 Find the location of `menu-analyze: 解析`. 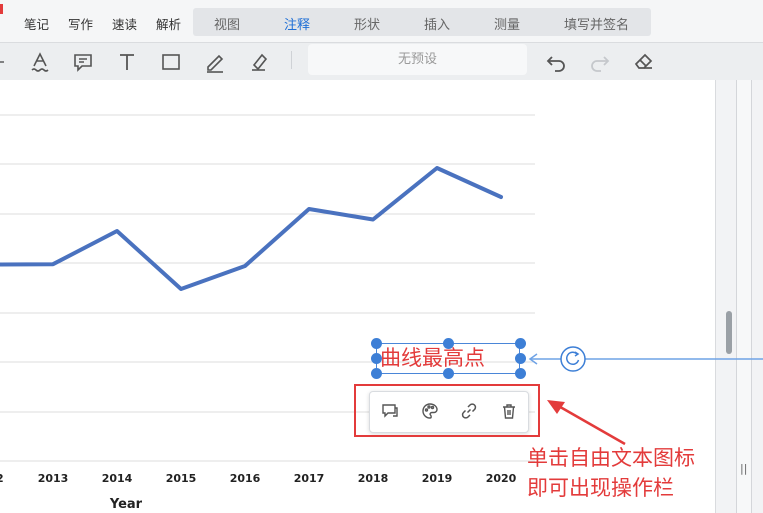

menu-analyze: 解析 is located at coordinates (168, 23).